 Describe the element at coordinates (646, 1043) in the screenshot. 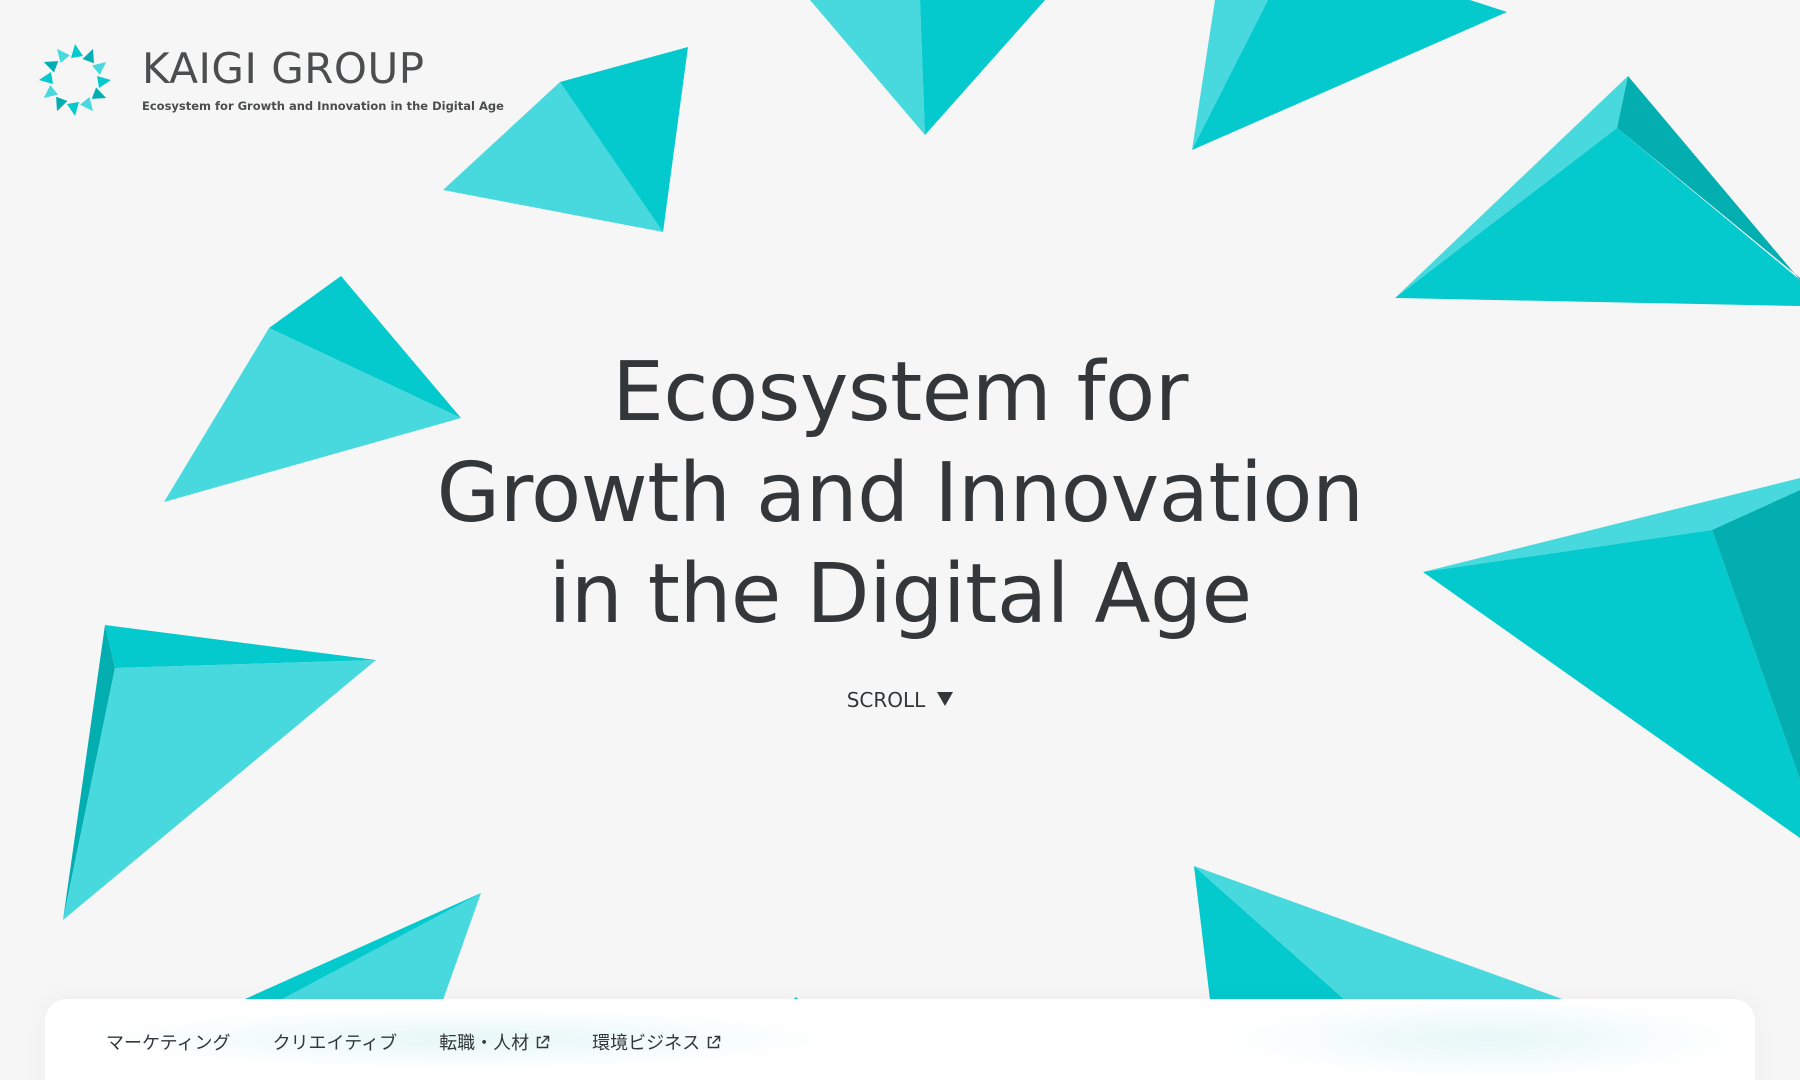

I see `nav-item-label: 環境ビジネス` at that location.